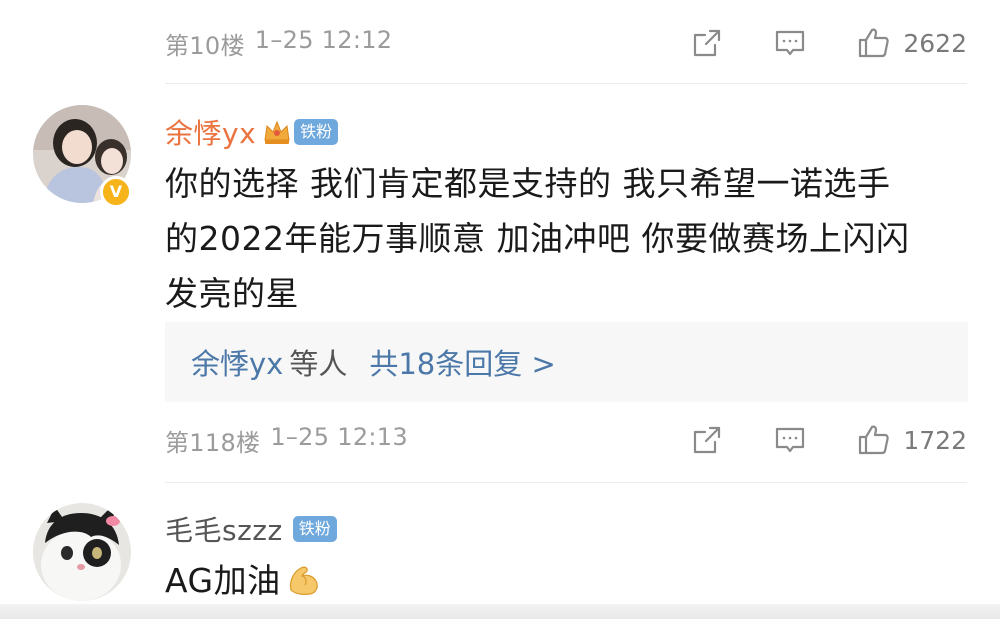 The height and width of the screenshot is (619, 1000). Describe the element at coordinates (500, 611) in the screenshot. I see `bottom-edge` at that location.